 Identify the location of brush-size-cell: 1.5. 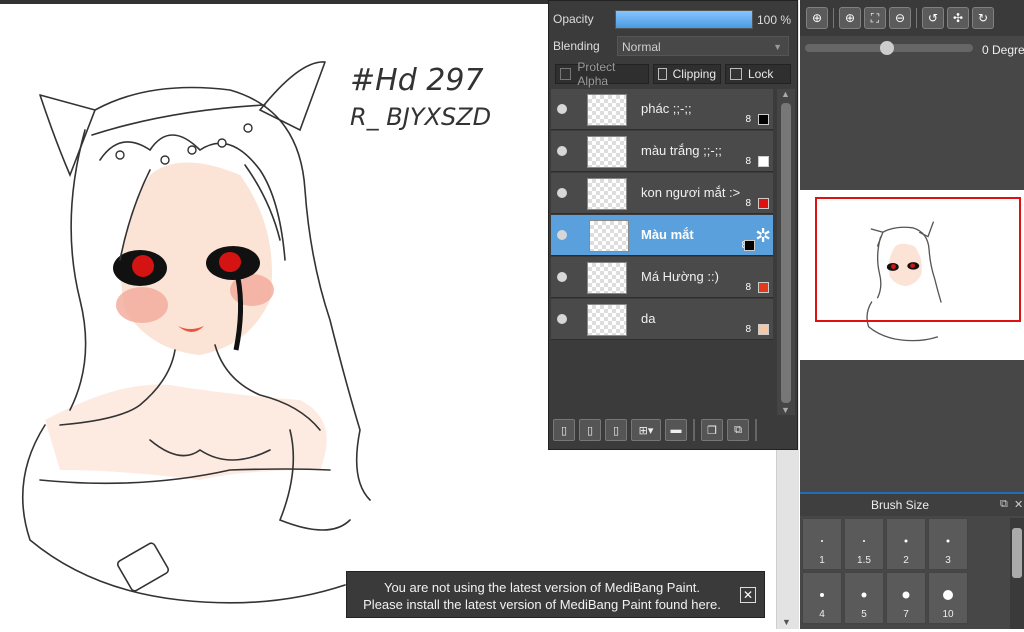
(864, 544).